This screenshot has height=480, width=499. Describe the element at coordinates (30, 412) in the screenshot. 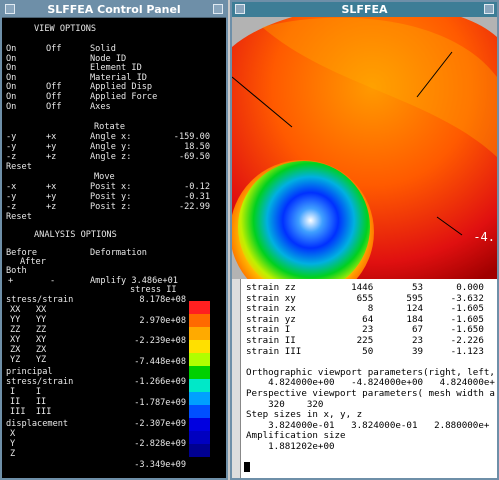

I see `principal-option: III III` at that location.